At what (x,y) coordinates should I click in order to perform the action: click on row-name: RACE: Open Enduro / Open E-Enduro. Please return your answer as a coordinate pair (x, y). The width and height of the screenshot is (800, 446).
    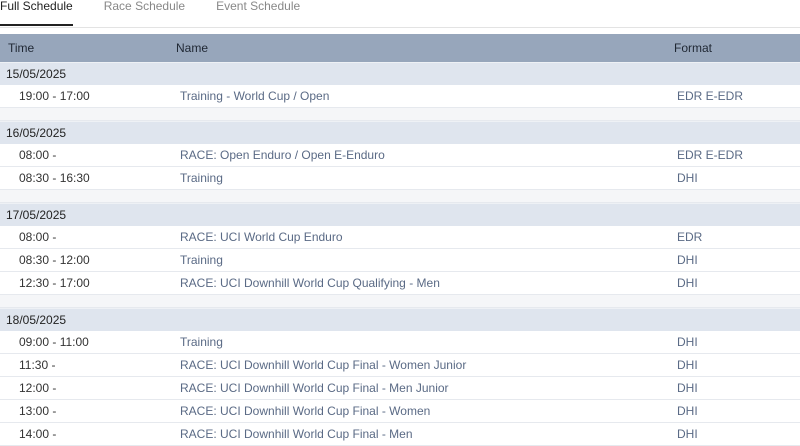
    Looking at the image, I should click on (282, 155).